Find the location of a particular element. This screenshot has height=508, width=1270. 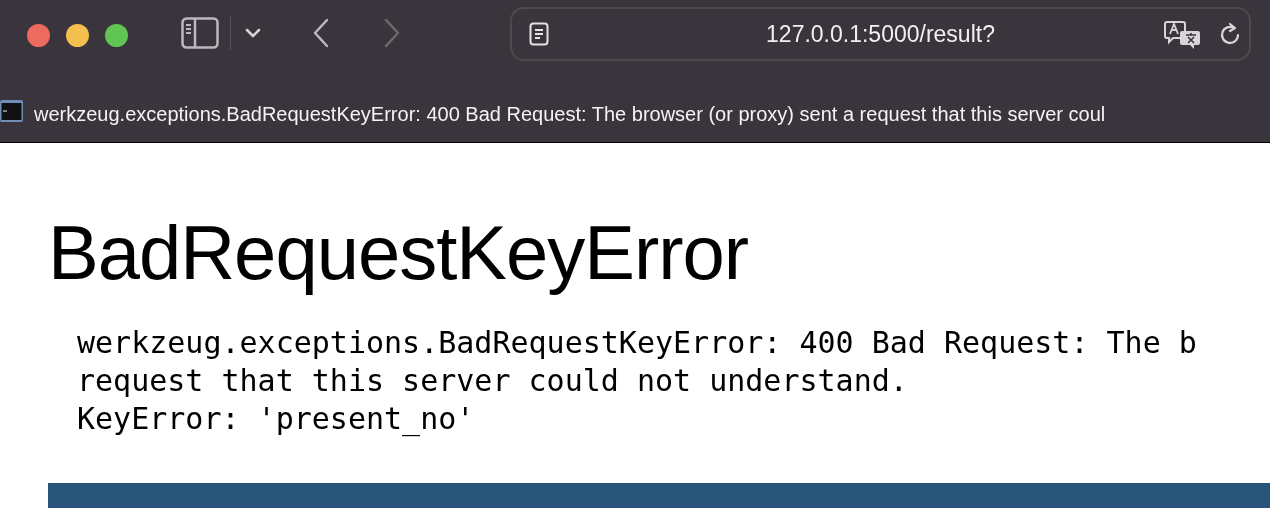

back-icon is located at coordinates (321, 33).